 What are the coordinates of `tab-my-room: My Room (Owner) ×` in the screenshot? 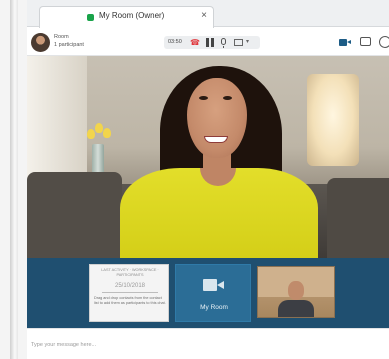 It's located at (126, 17).